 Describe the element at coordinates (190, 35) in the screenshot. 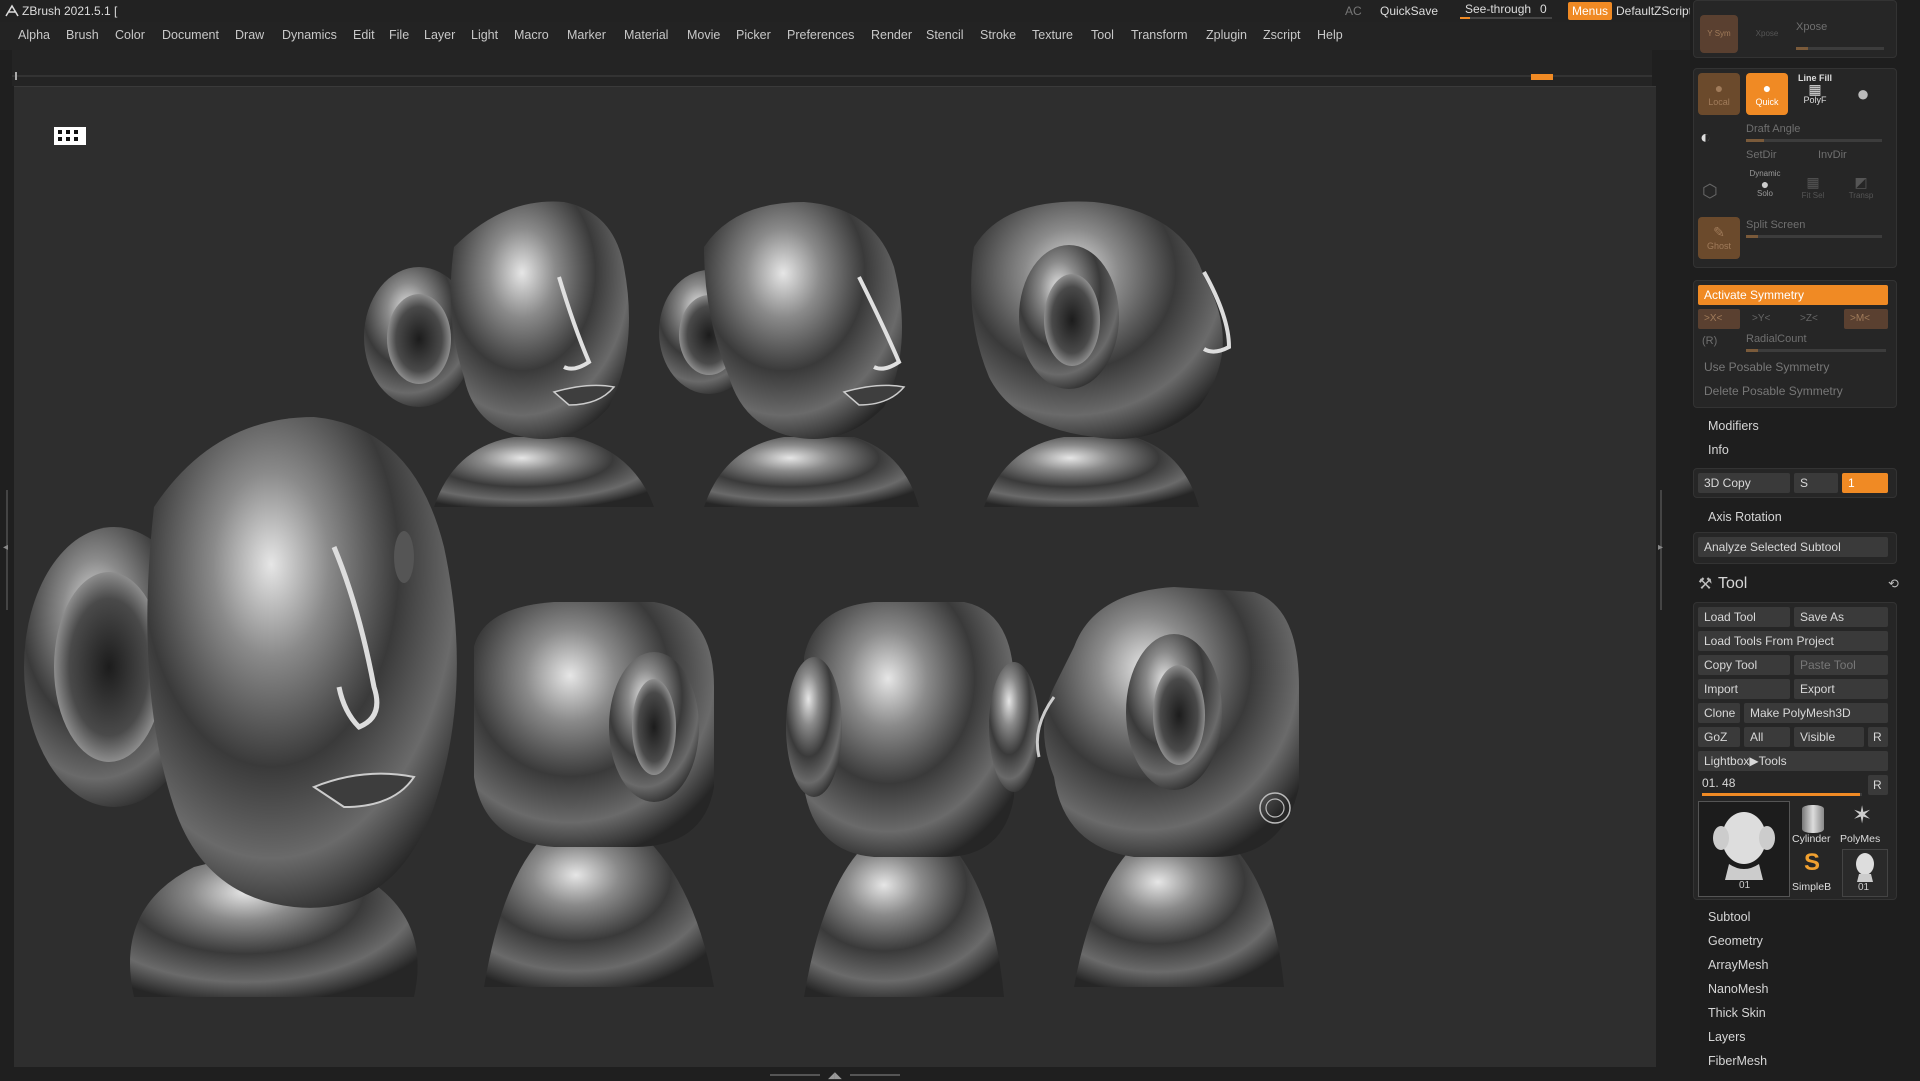

I see `menu-document: Document` at that location.